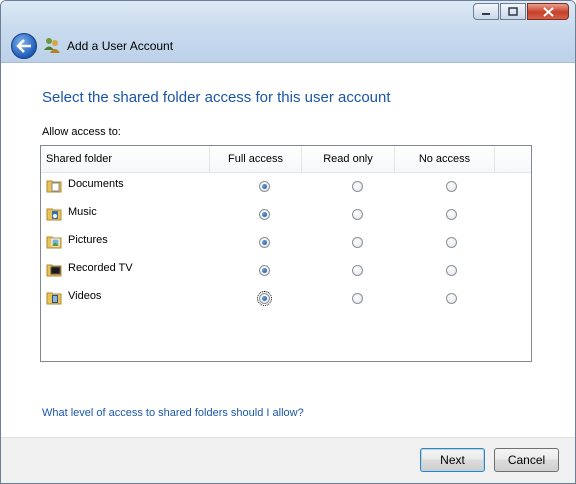  I want to click on column-no-access: No access, so click(445, 159).